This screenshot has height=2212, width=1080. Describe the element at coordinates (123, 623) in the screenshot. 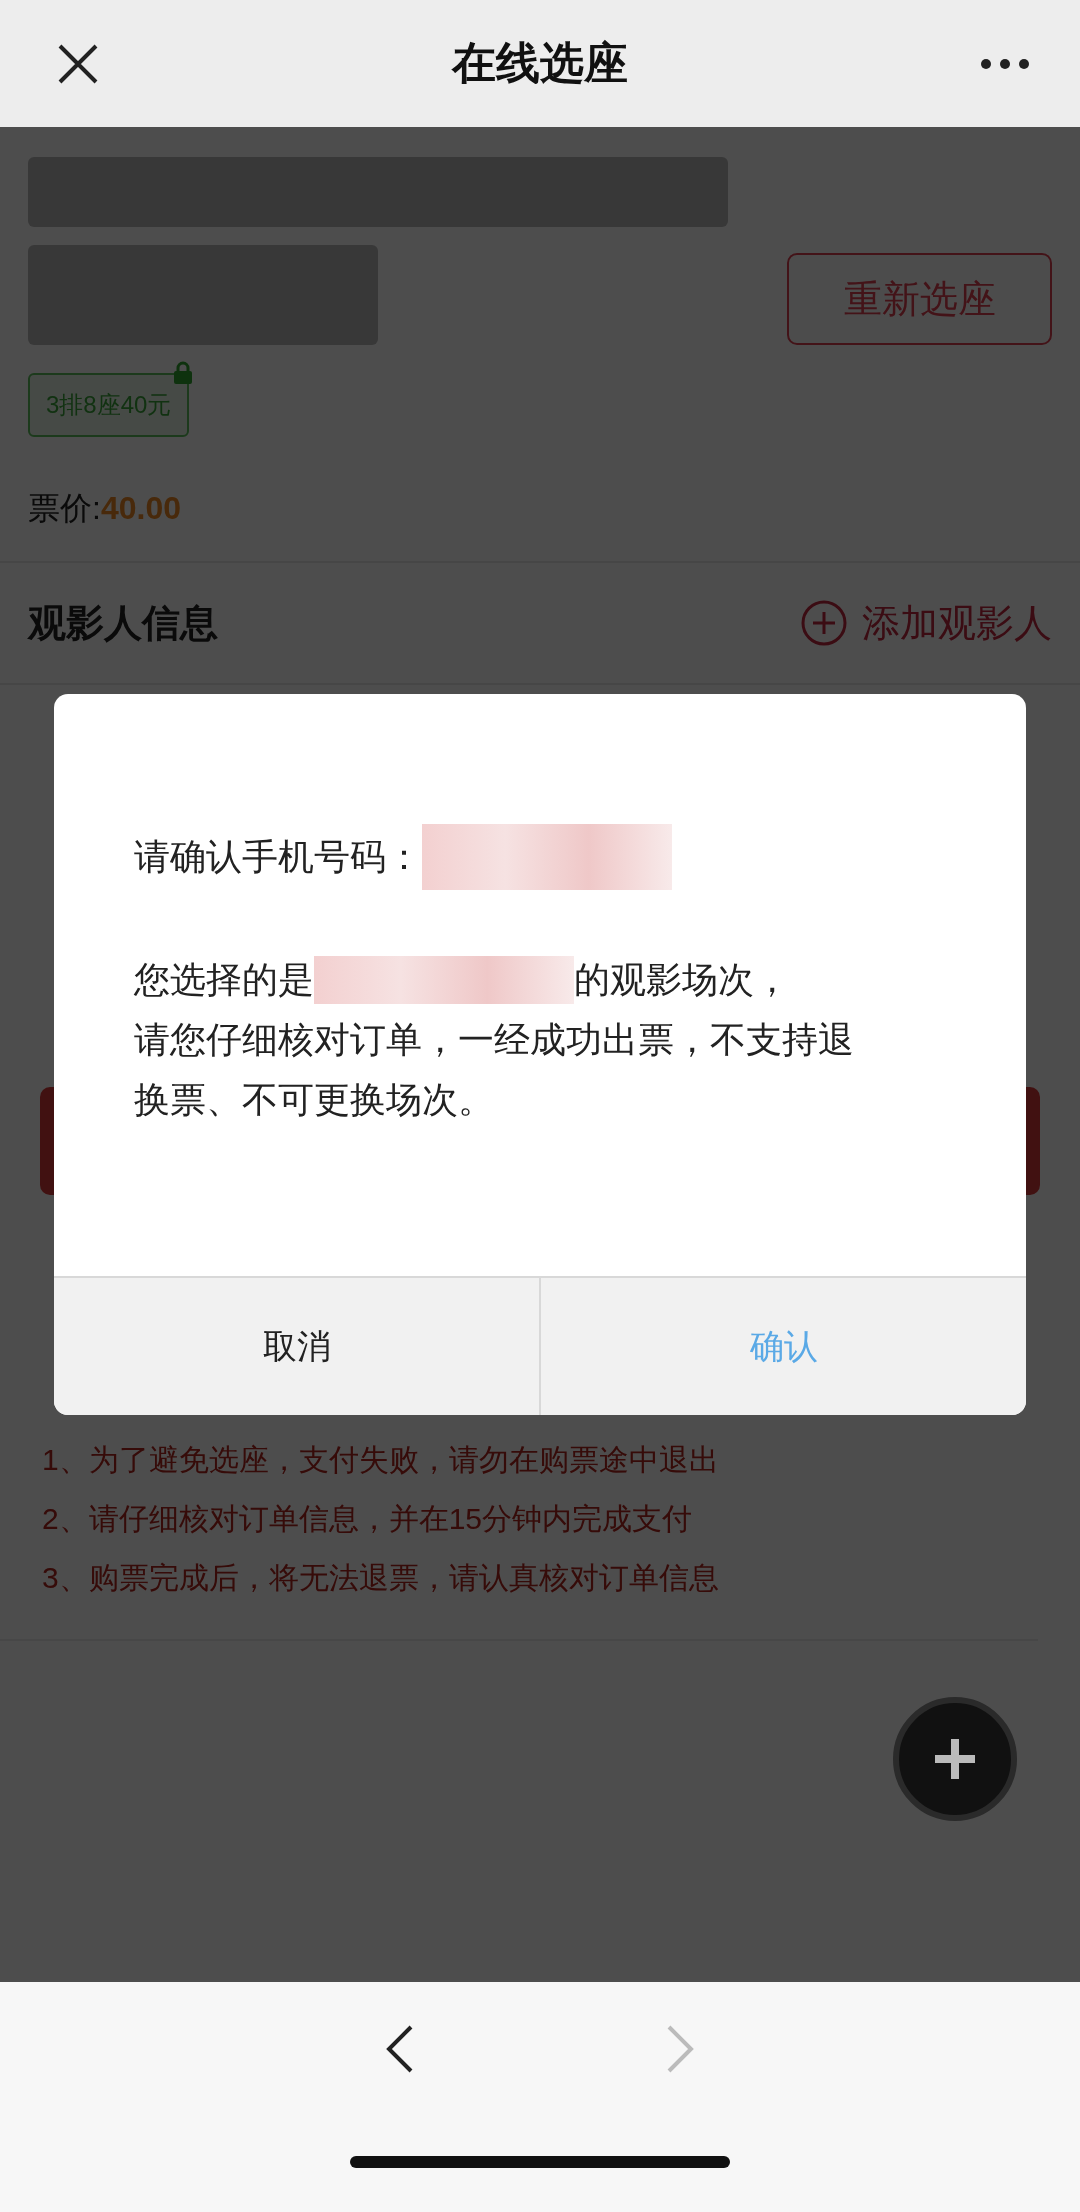

I see `section-title: 观影人信息` at that location.